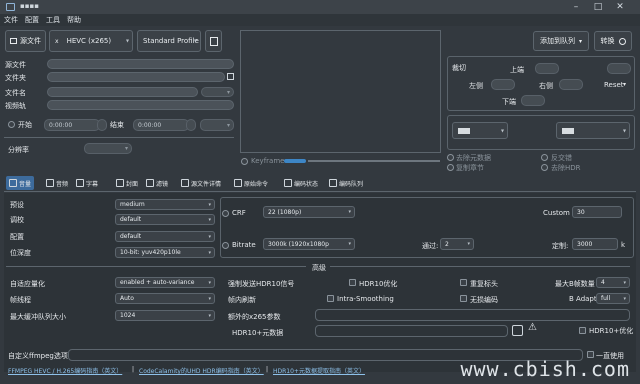 This screenshot has width=640, height=384. What do you see at coordinates (457, 244) in the screenshot?
I see `pass-select: 2 ▾` at bounding box center [457, 244].